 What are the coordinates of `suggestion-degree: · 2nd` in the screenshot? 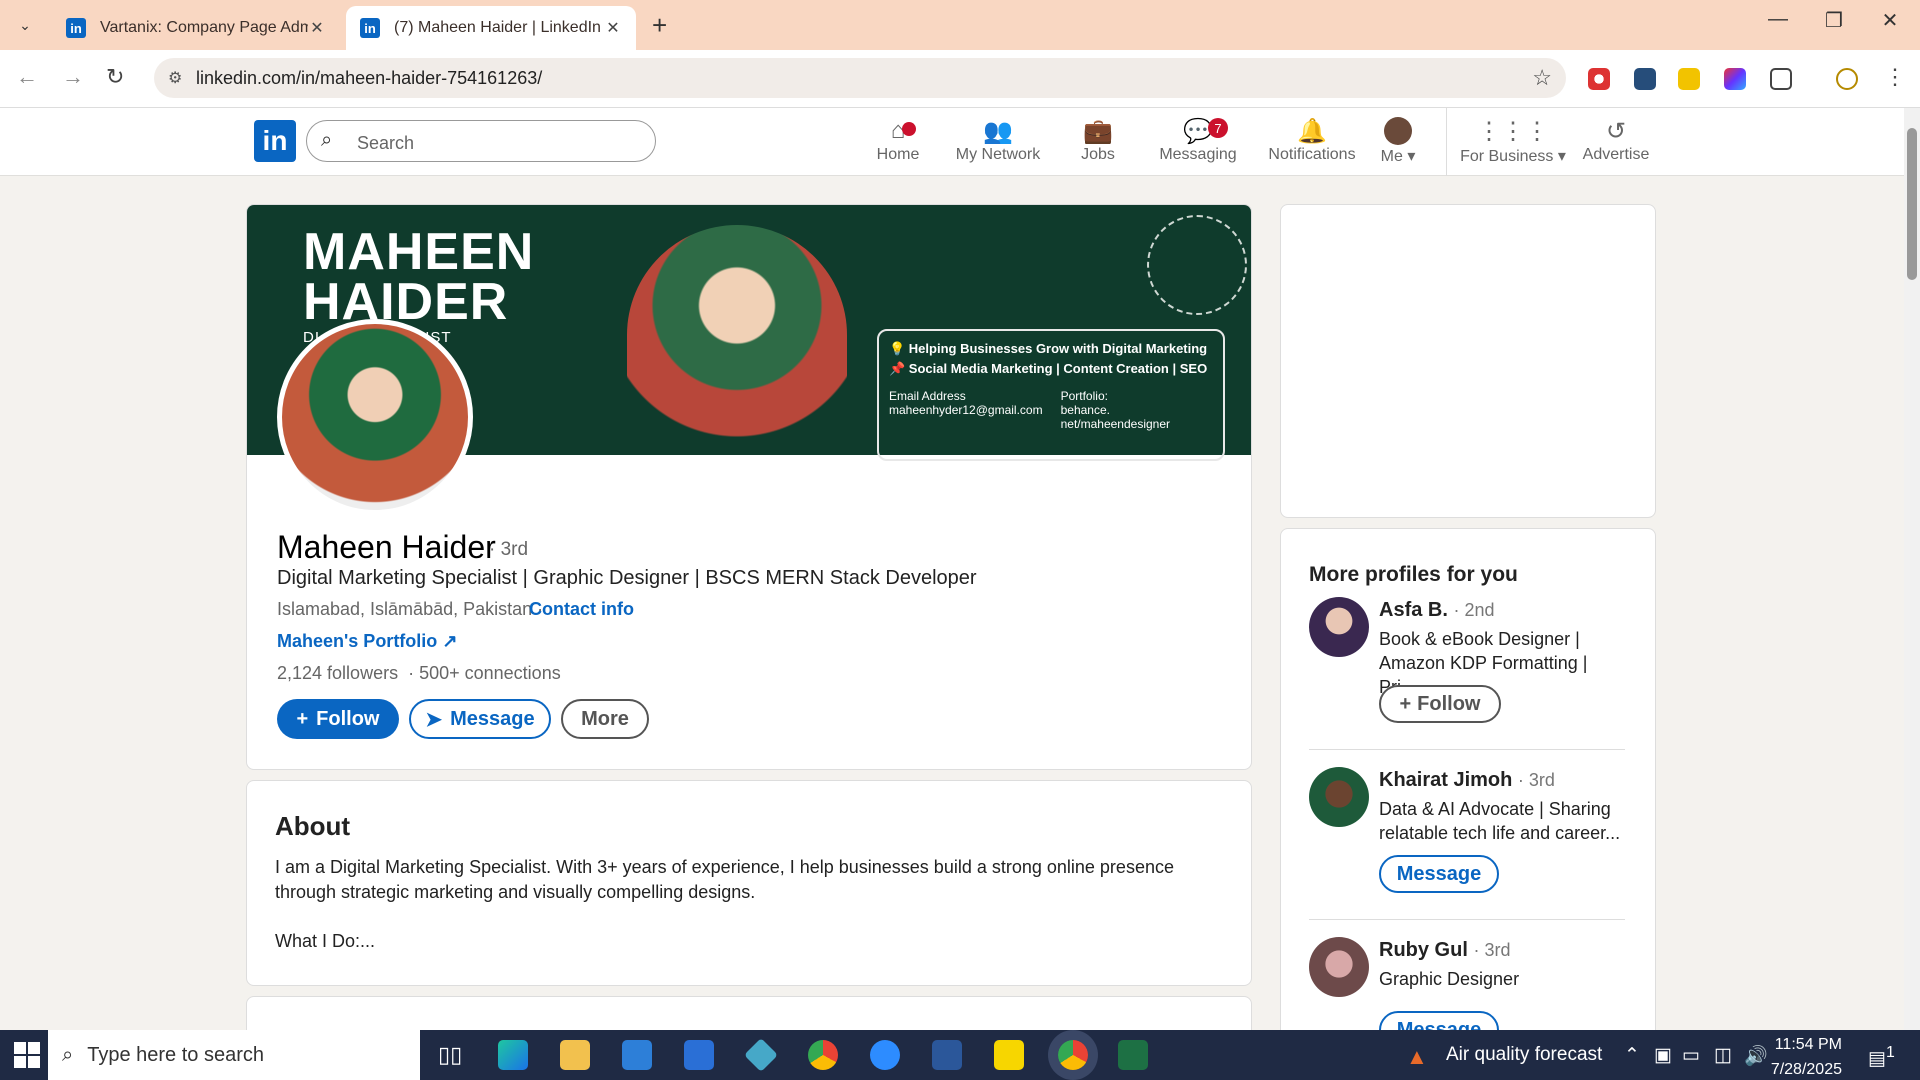 It's located at (1474, 610).